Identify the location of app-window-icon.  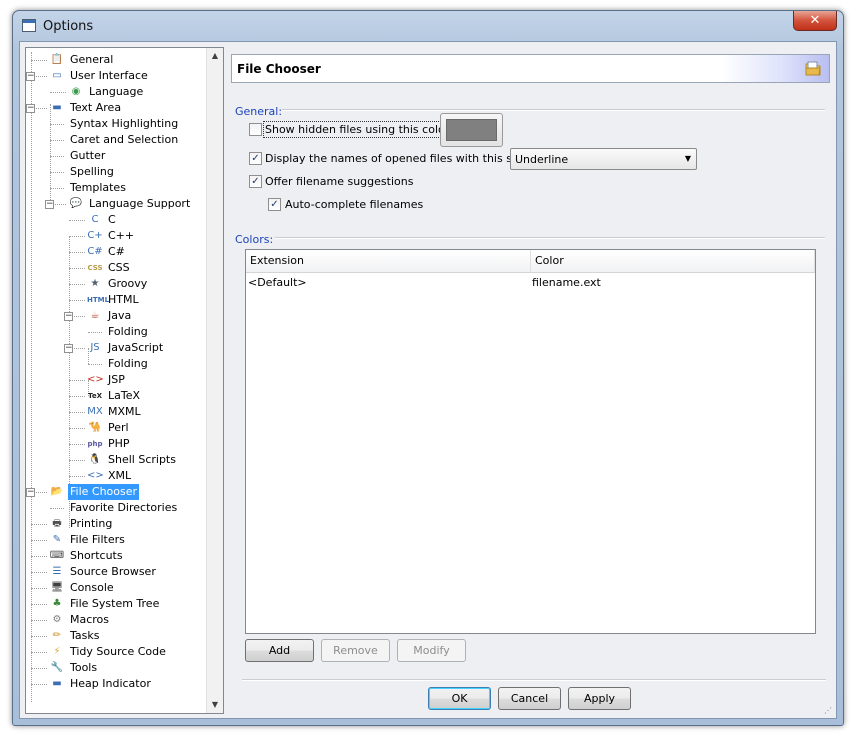
(29, 25).